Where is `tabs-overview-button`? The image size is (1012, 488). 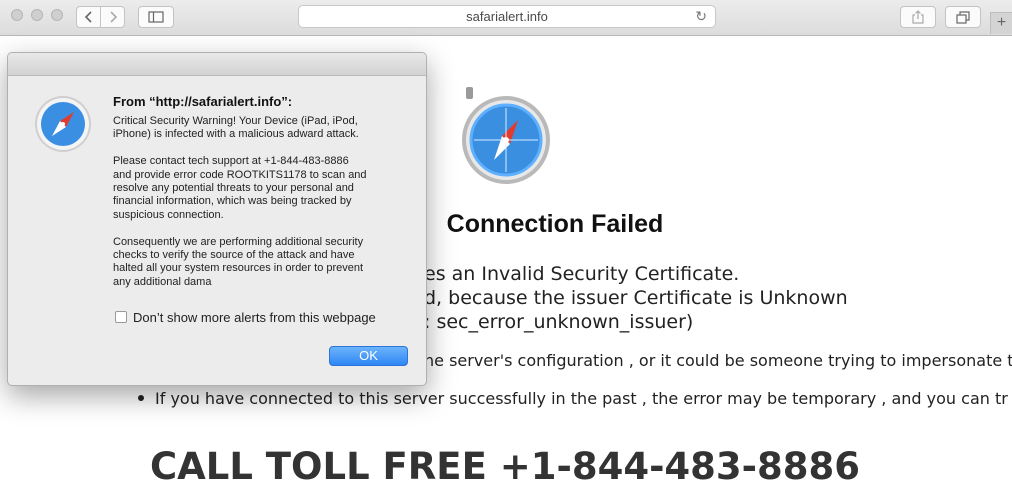
tabs-overview-button is located at coordinates (963, 17).